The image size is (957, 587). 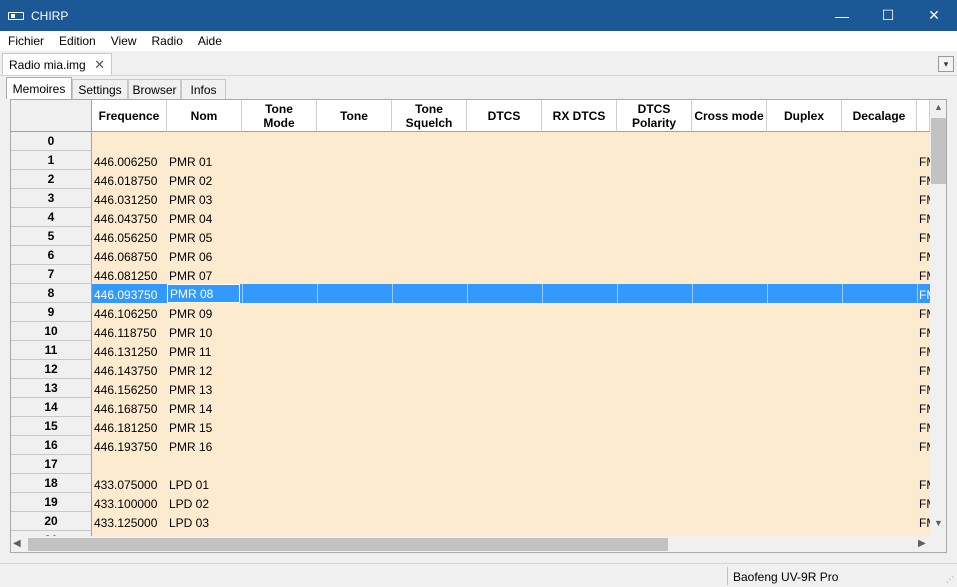 What do you see at coordinates (729, 116) in the screenshot?
I see `column-header: Cross mode` at bounding box center [729, 116].